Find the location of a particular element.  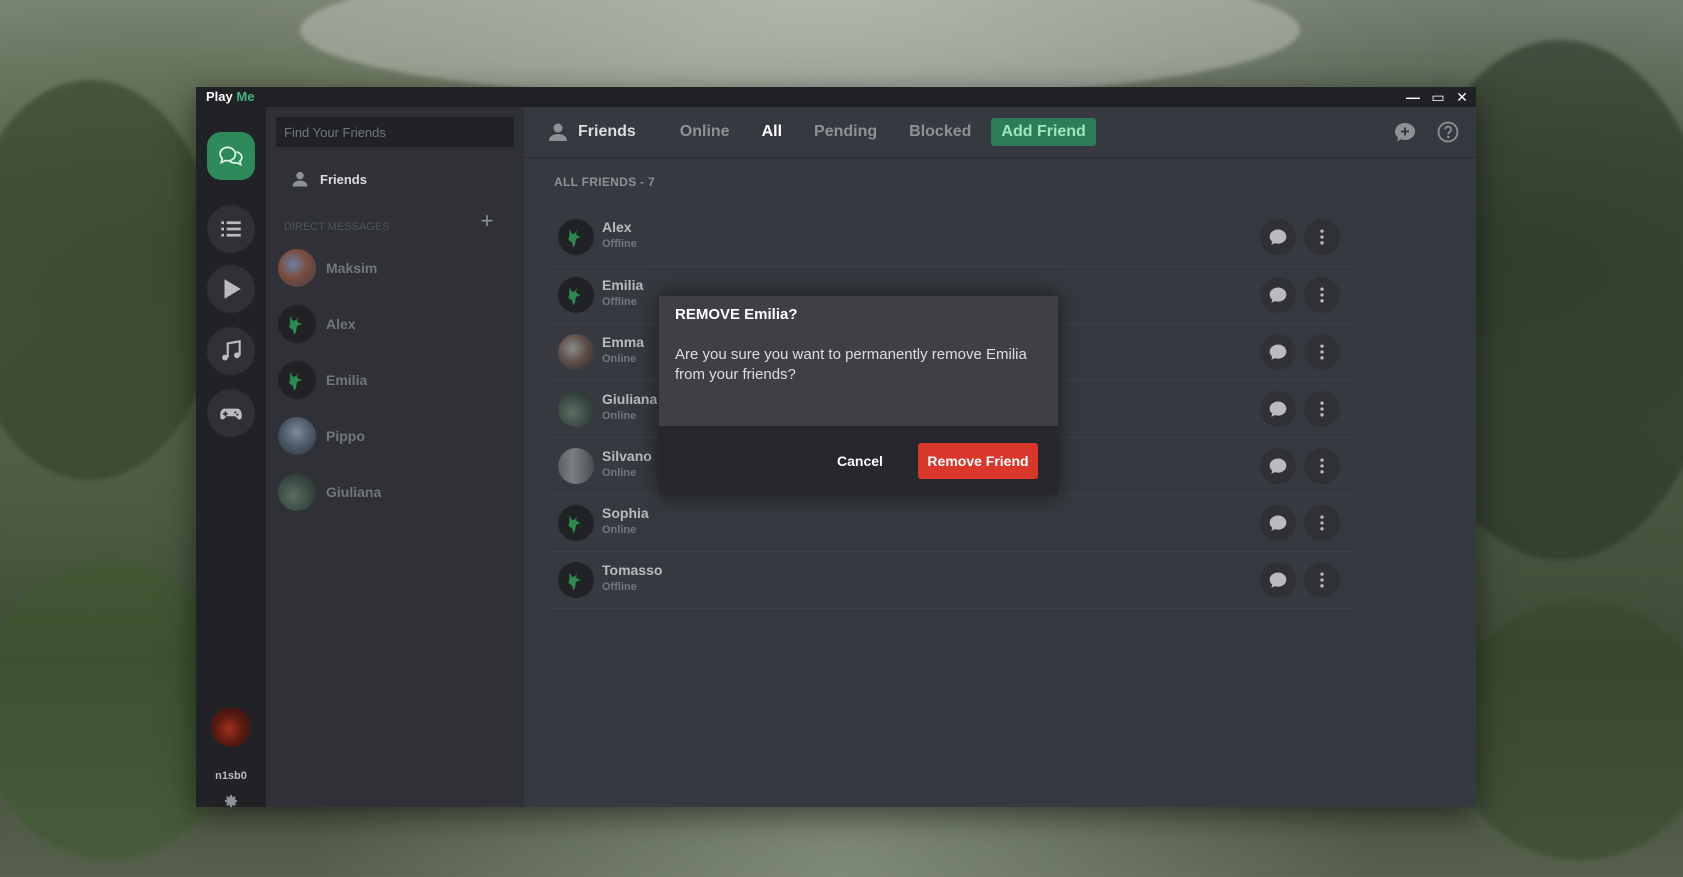

chat-icon is located at coordinates (231, 156).